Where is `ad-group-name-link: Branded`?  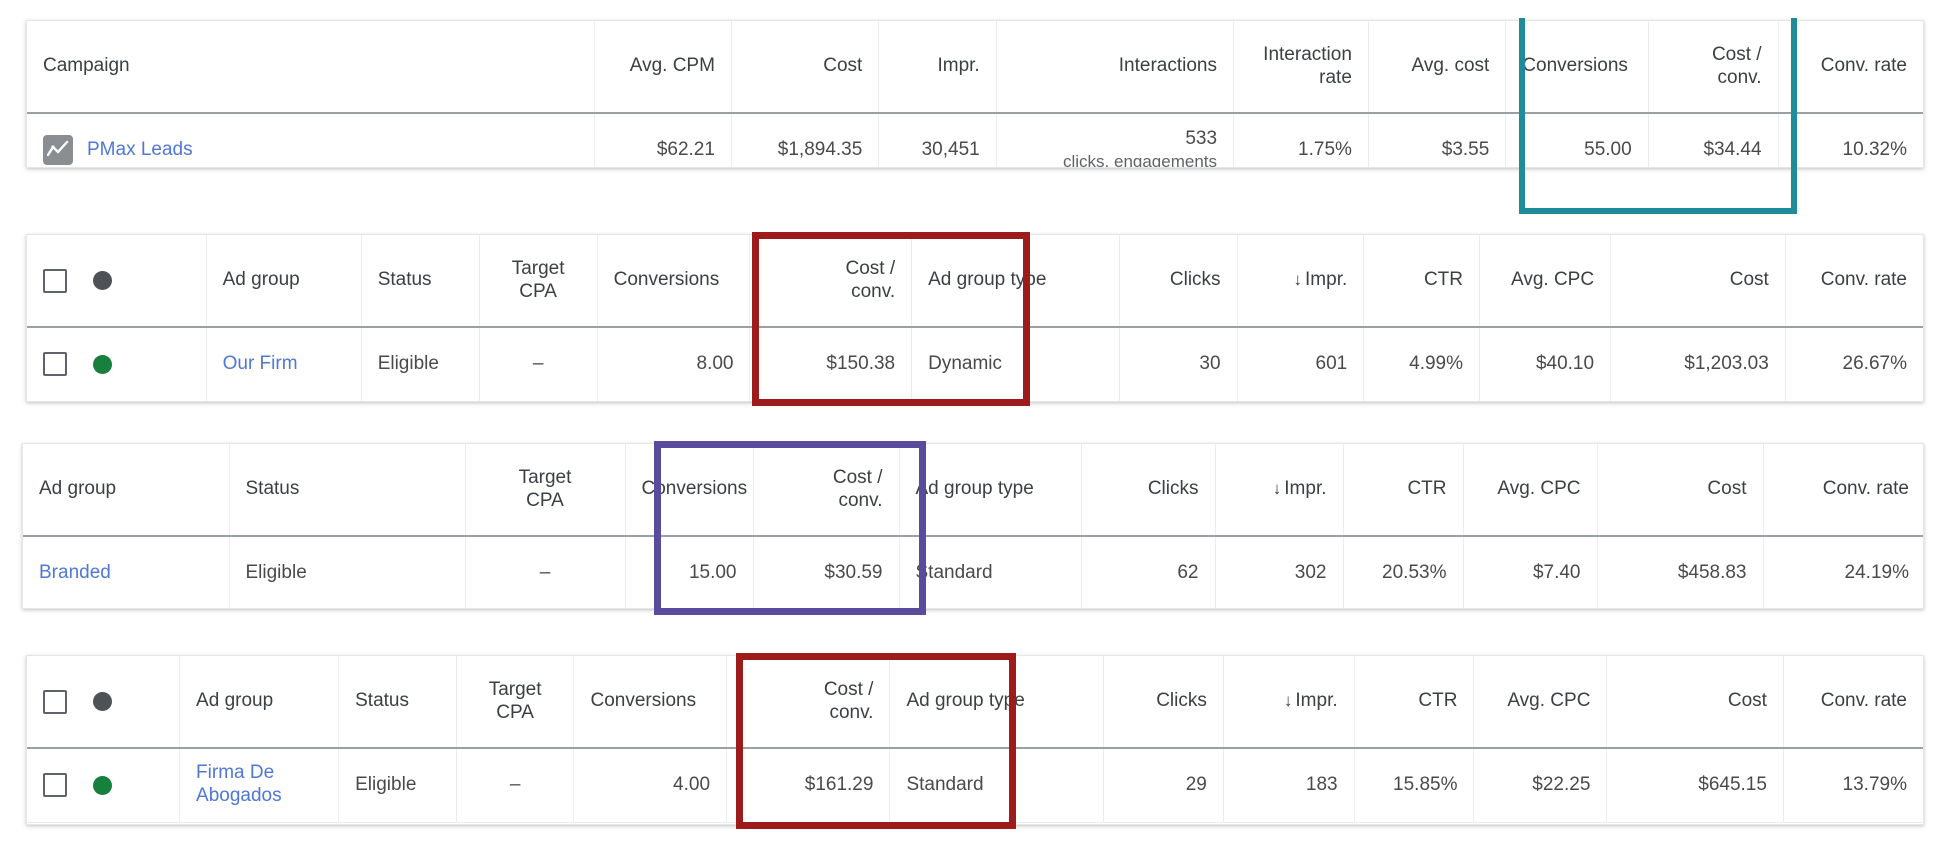 ad-group-name-link: Branded is located at coordinates (75, 572).